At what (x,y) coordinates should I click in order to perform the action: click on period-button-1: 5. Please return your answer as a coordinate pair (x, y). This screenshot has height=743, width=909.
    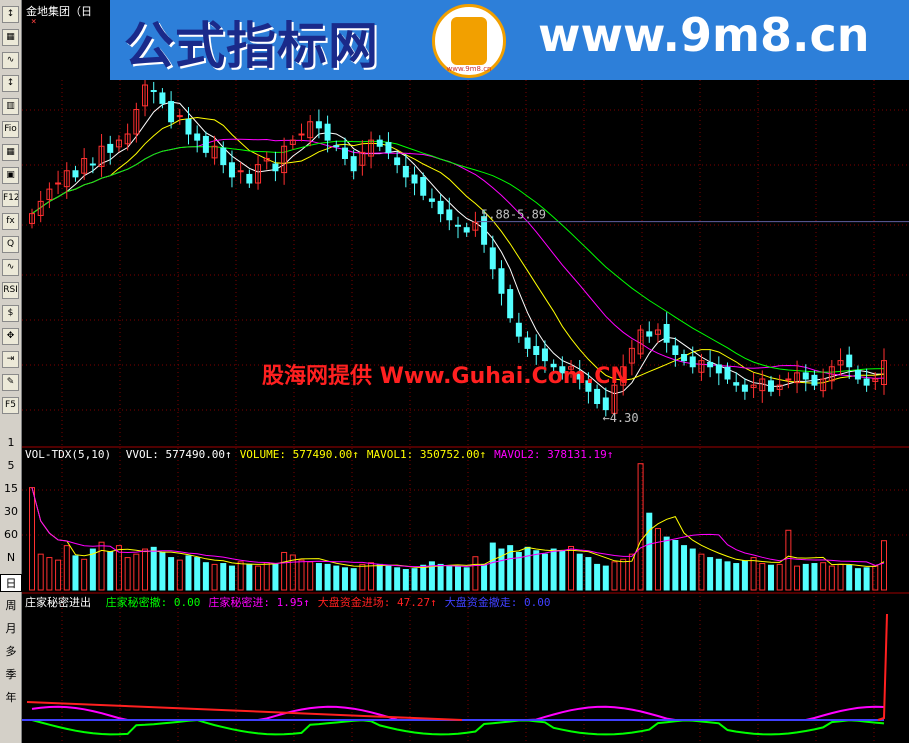
    Looking at the image, I should click on (11, 465).